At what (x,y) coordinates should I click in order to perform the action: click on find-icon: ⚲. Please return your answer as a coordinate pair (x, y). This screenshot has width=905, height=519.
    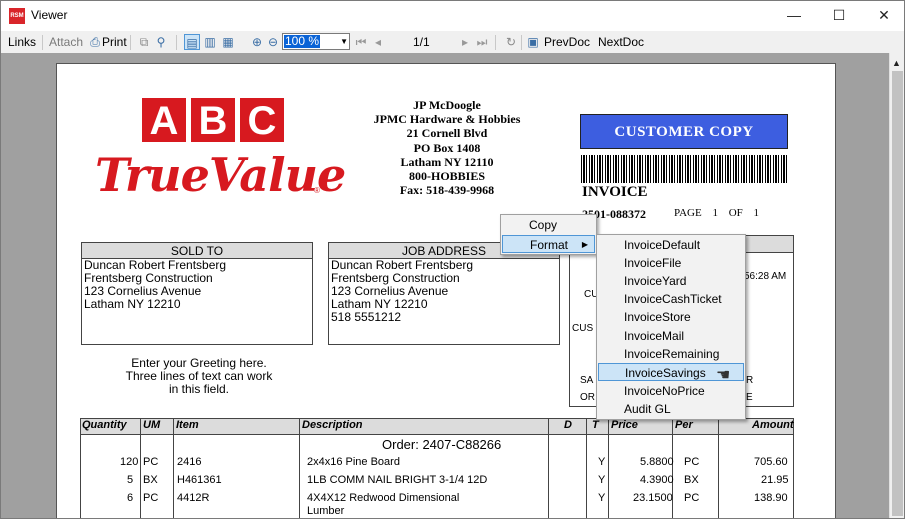
    Looking at the image, I should click on (161, 42).